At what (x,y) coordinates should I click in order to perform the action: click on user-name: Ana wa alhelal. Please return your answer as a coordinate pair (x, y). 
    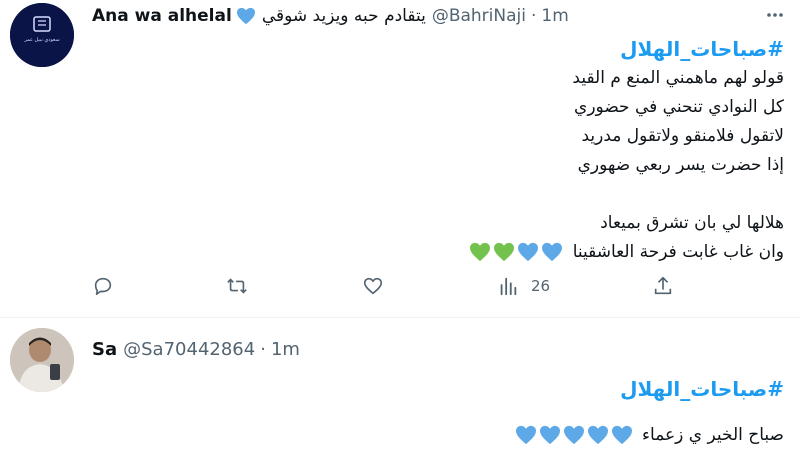
    Looking at the image, I should click on (162, 16).